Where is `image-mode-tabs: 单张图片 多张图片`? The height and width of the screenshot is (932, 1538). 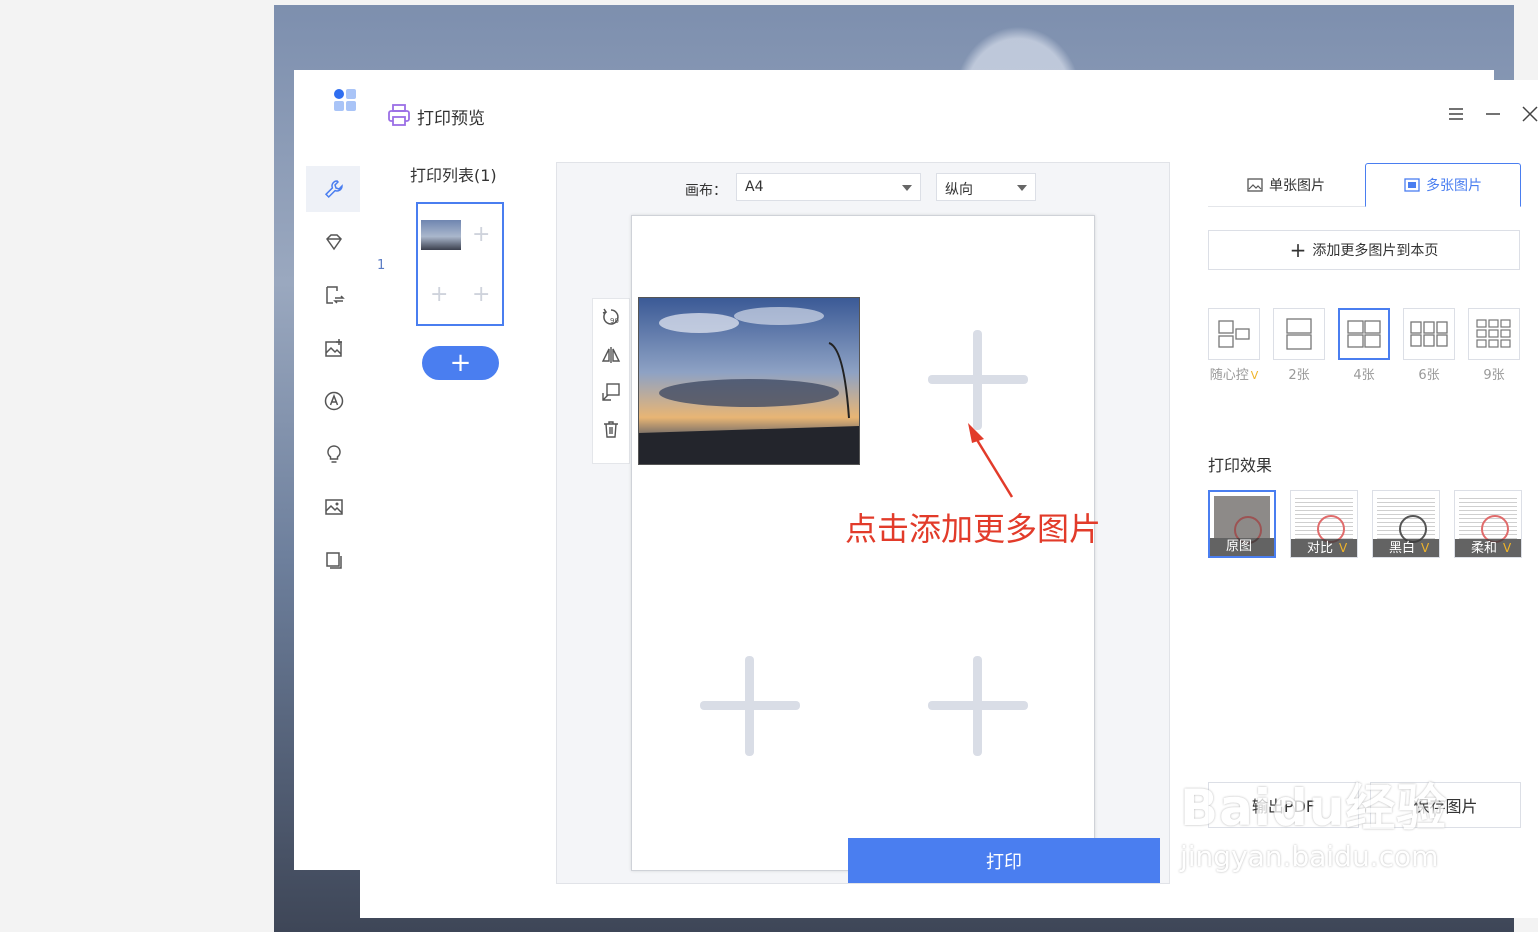 image-mode-tabs: 单张图片 多张图片 is located at coordinates (1364, 184).